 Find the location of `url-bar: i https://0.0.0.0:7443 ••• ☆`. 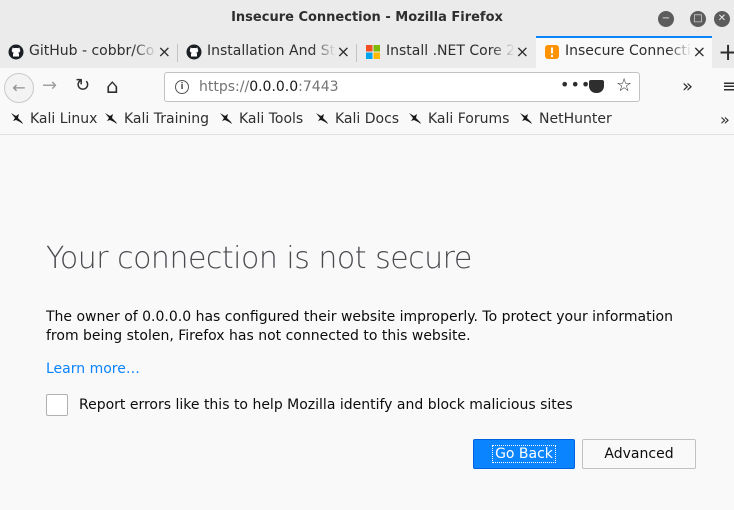

url-bar: i https://0.0.0.0:7443 ••• ☆ is located at coordinates (402, 87).